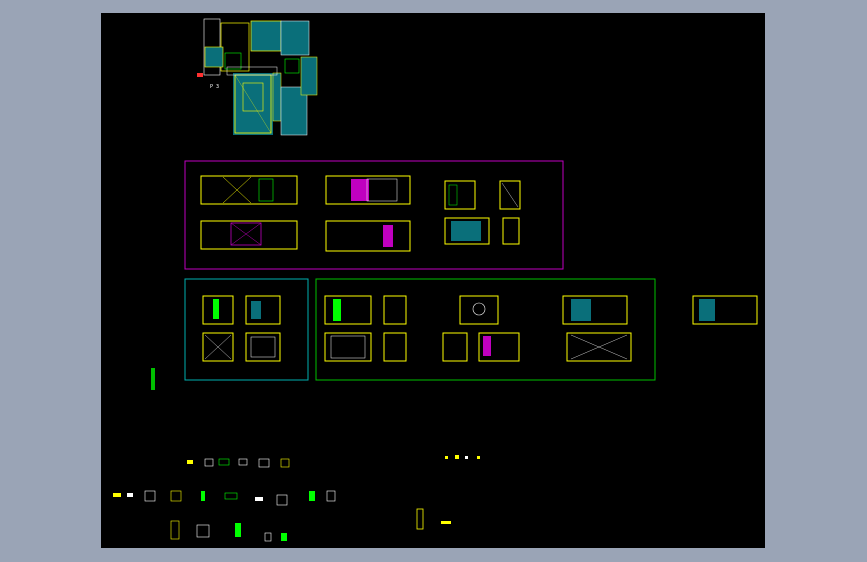  Describe the element at coordinates (374, 215) in the screenshot. I see `elevation-group-magenta` at that location.